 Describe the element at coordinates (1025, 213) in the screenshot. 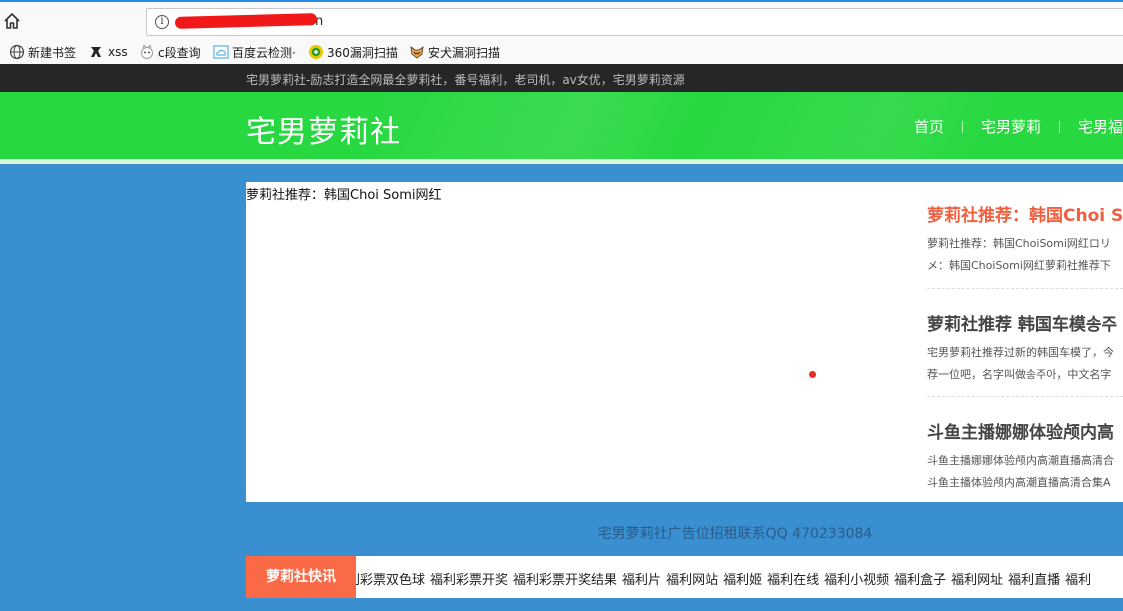

I see `post-title: 萝莉社推荐：韩国Choi S` at that location.